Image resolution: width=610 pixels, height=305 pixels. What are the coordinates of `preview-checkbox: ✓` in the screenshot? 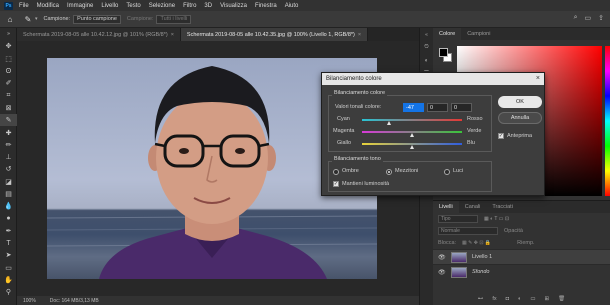 It's located at (501, 136).